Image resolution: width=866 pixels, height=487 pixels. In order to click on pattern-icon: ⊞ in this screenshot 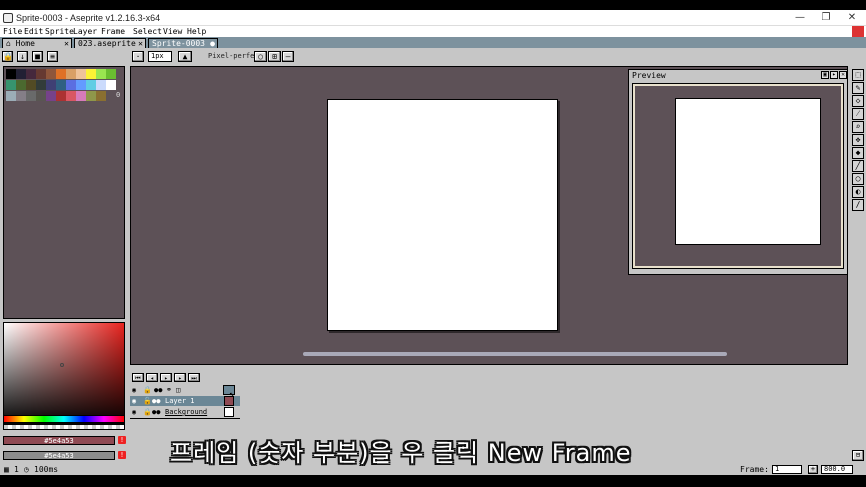, I will do `click(274, 56)`.